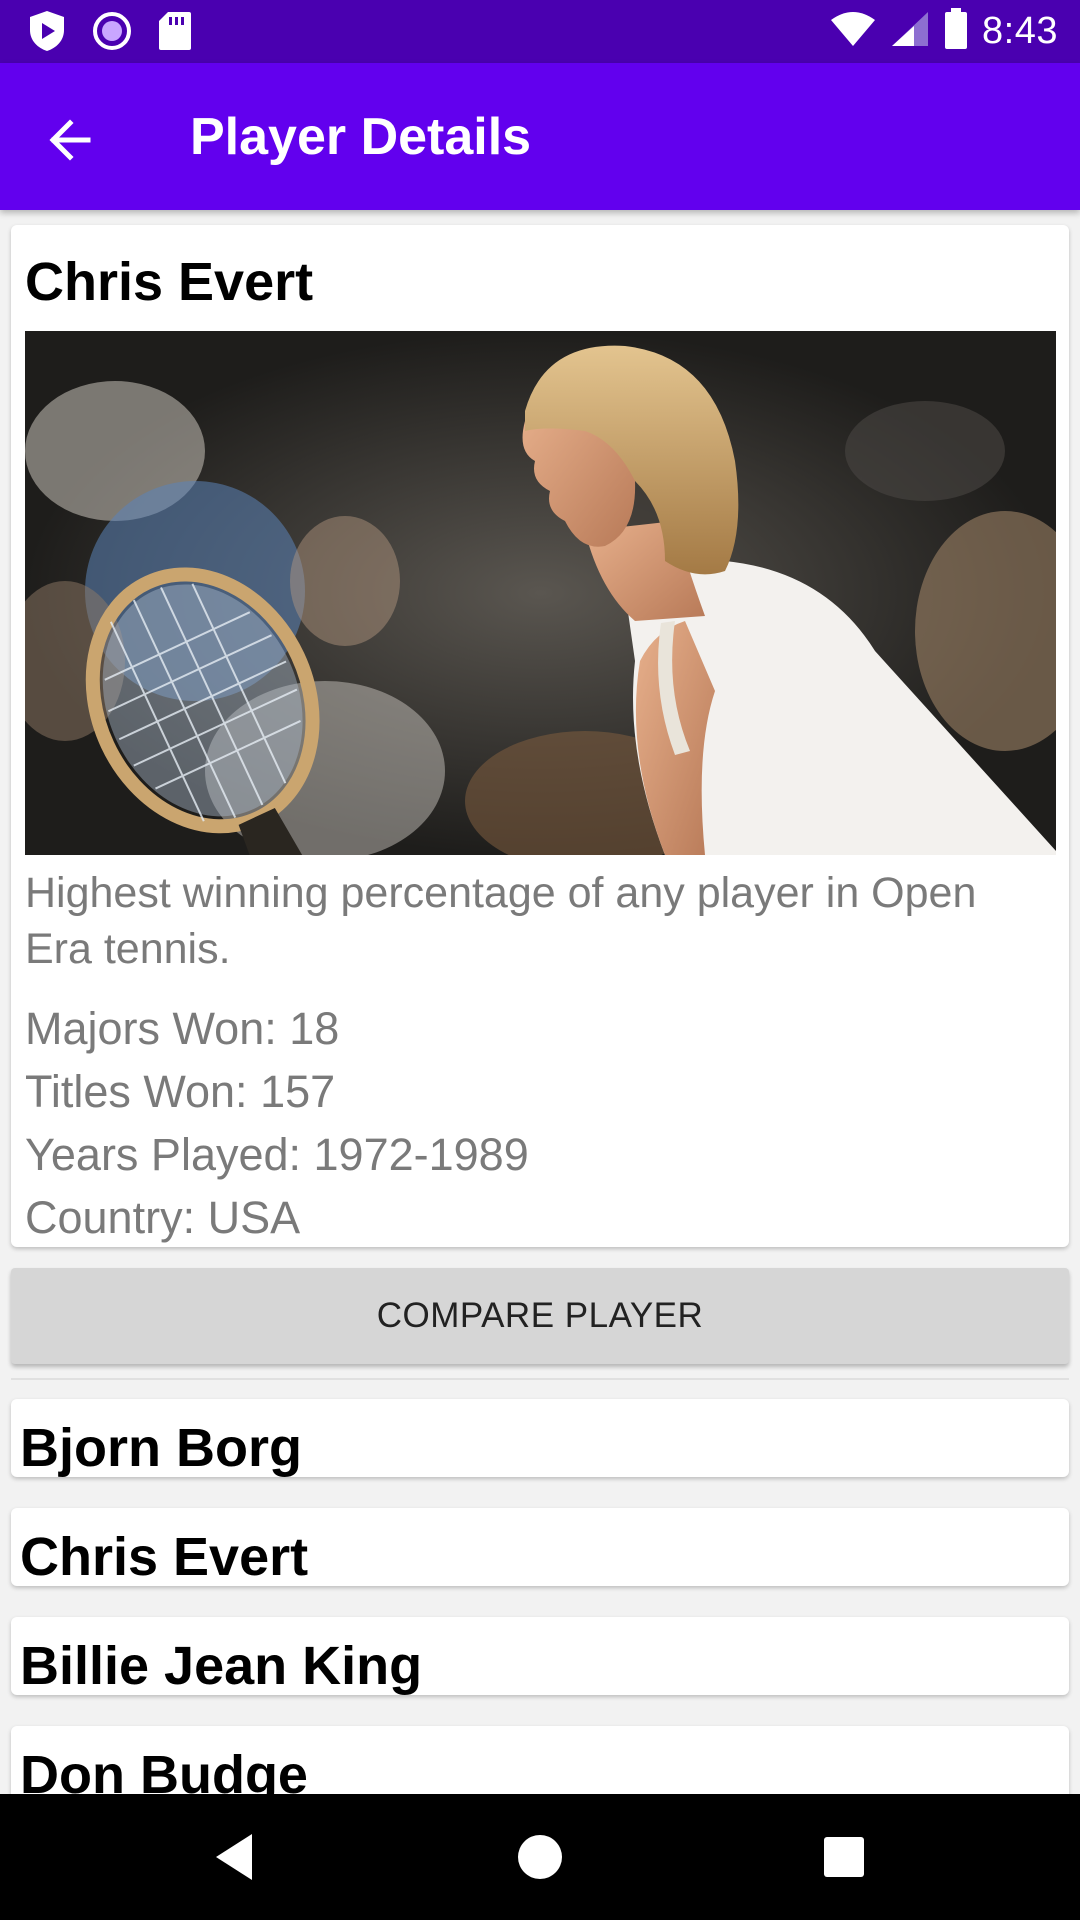  Describe the element at coordinates (1020, 31) in the screenshot. I see `clock: 8:43` at that location.